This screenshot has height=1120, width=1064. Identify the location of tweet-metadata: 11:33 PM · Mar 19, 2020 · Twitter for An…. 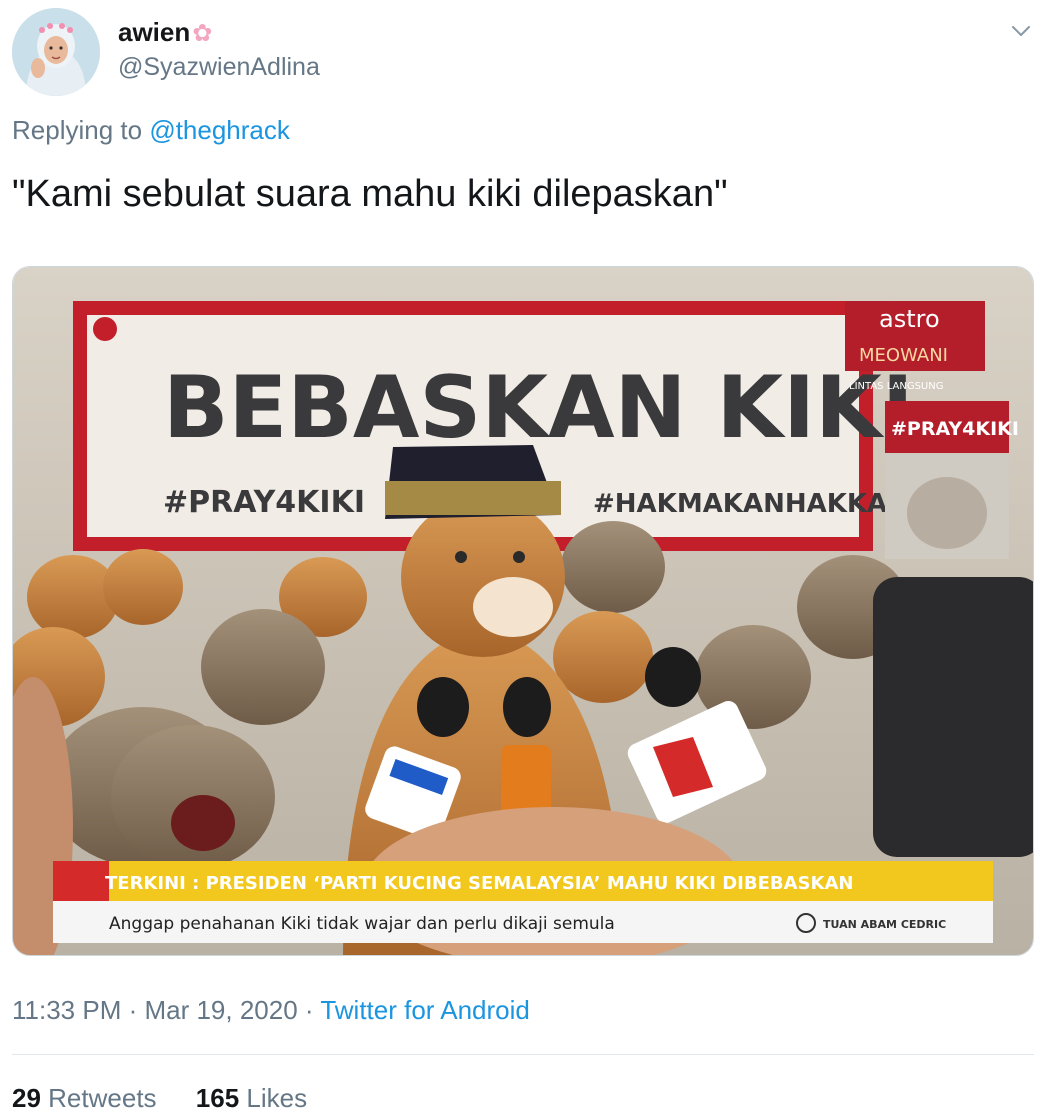
(271, 1010).